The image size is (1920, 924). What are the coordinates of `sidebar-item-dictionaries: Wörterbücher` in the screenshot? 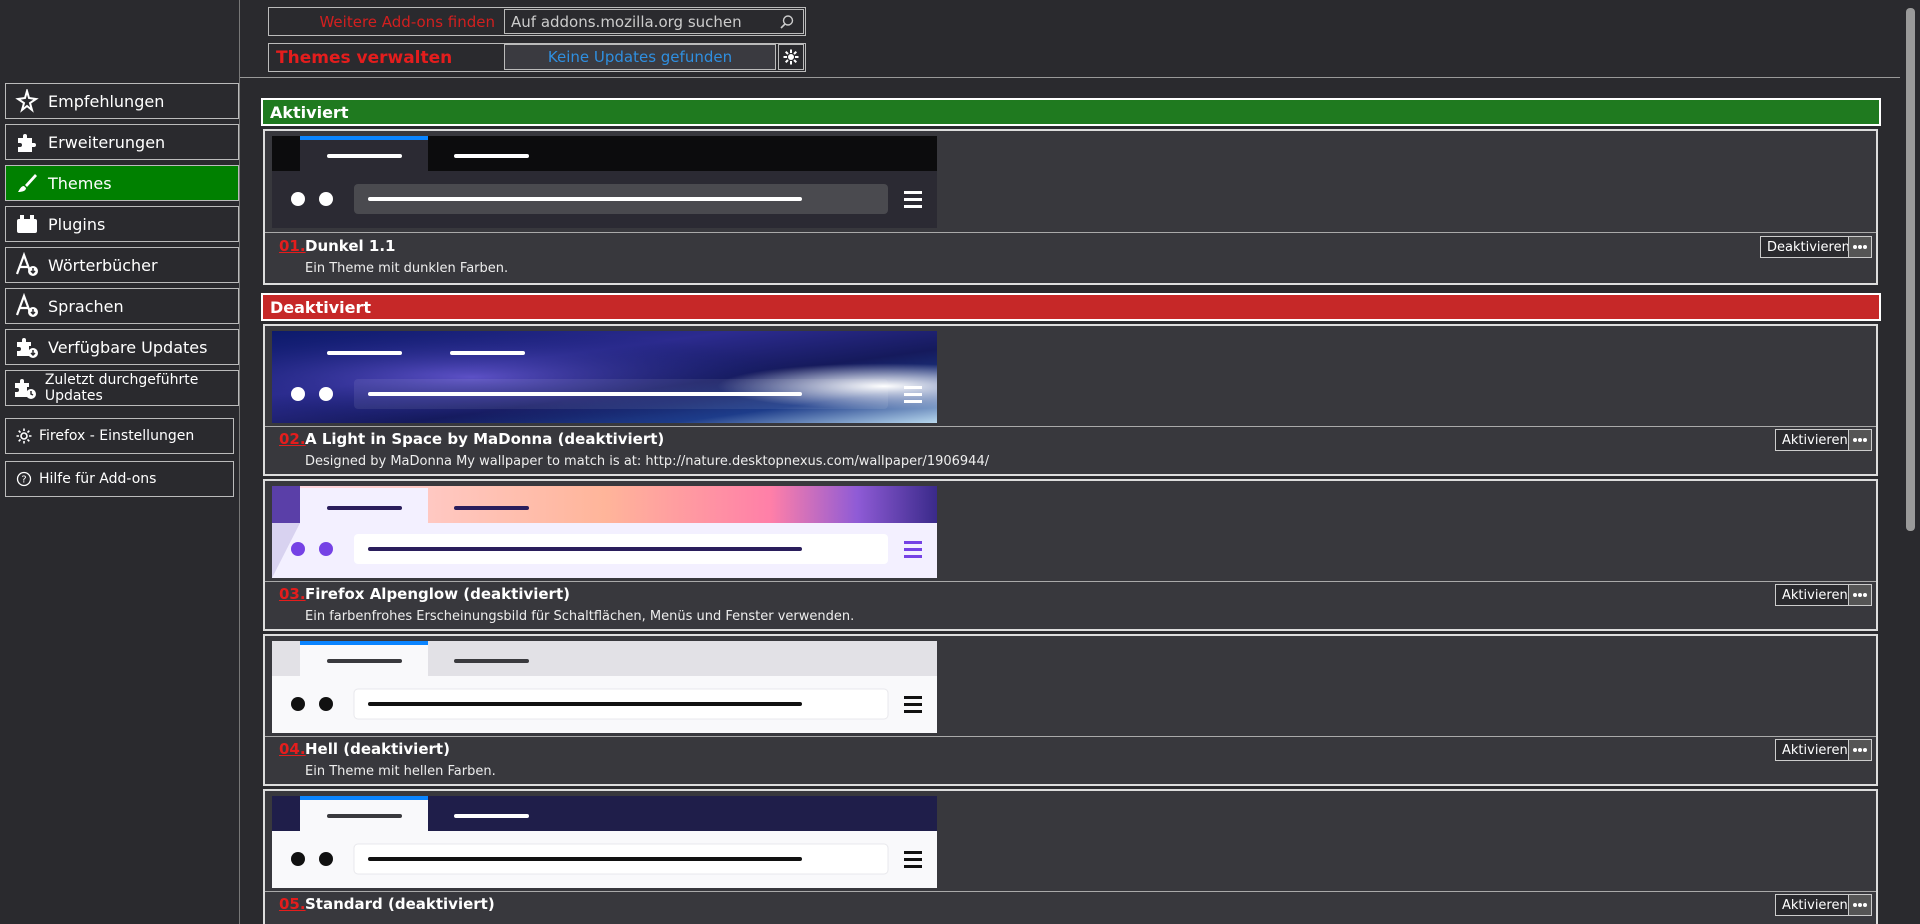 It's located at (122, 265).